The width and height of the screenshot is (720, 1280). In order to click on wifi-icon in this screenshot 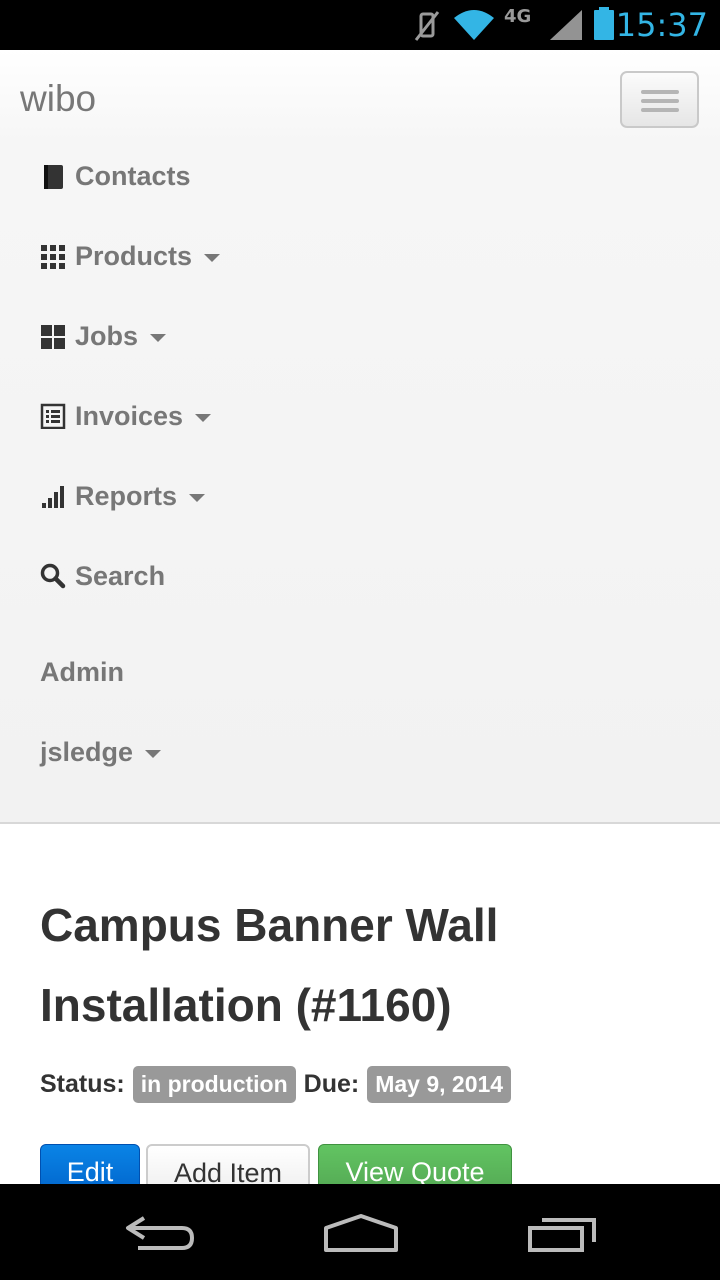, I will do `click(474, 25)`.